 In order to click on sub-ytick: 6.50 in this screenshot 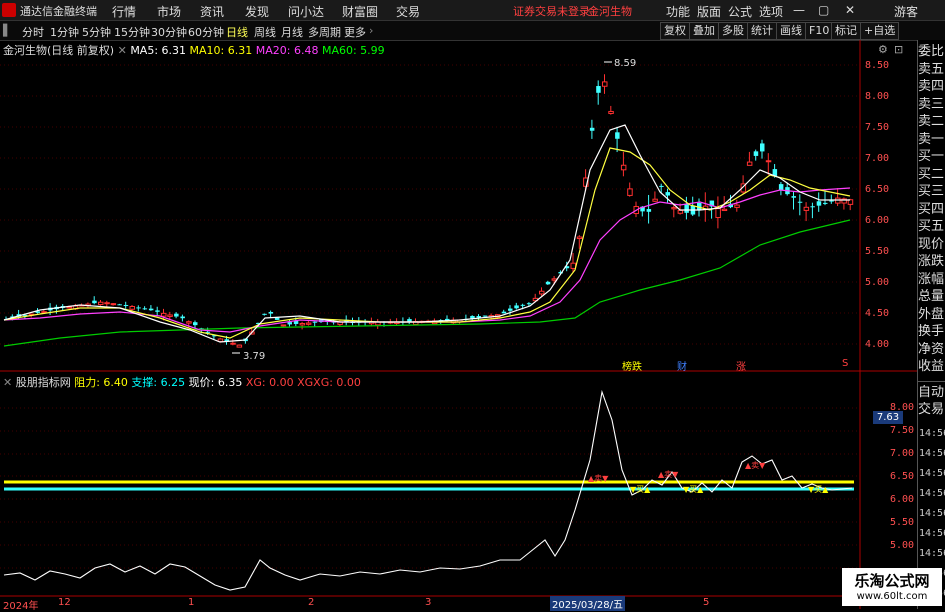, I will do `click(902, 476)`.